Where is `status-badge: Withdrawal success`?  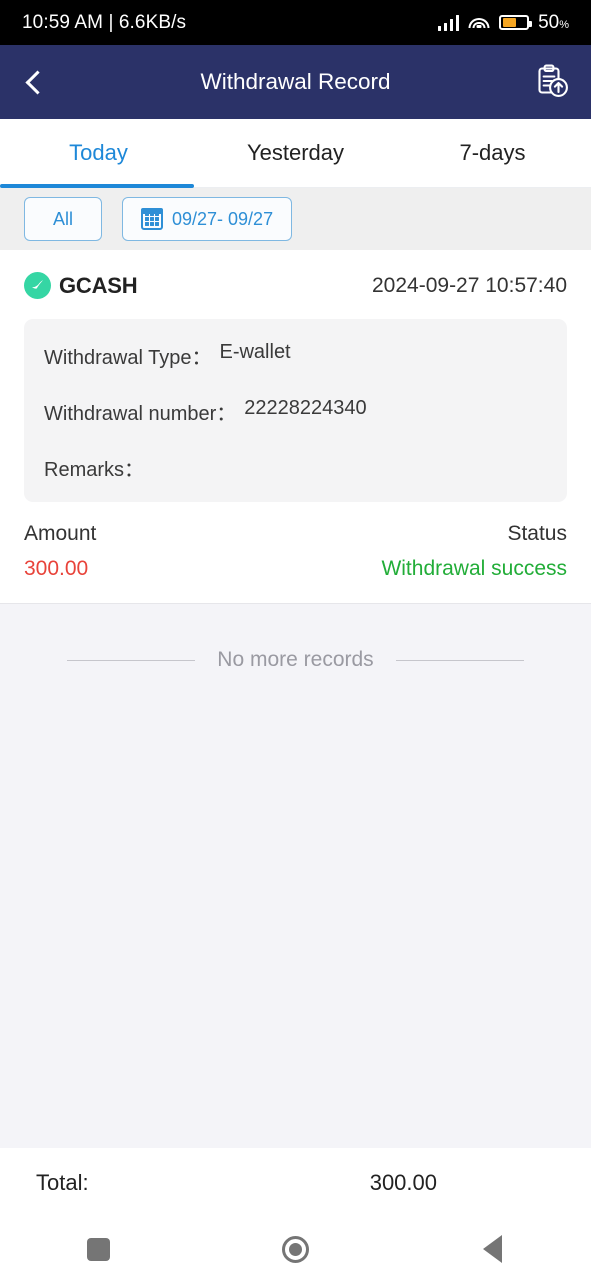 status-badge: Withdrawal success is located at coordinates (474, 568).